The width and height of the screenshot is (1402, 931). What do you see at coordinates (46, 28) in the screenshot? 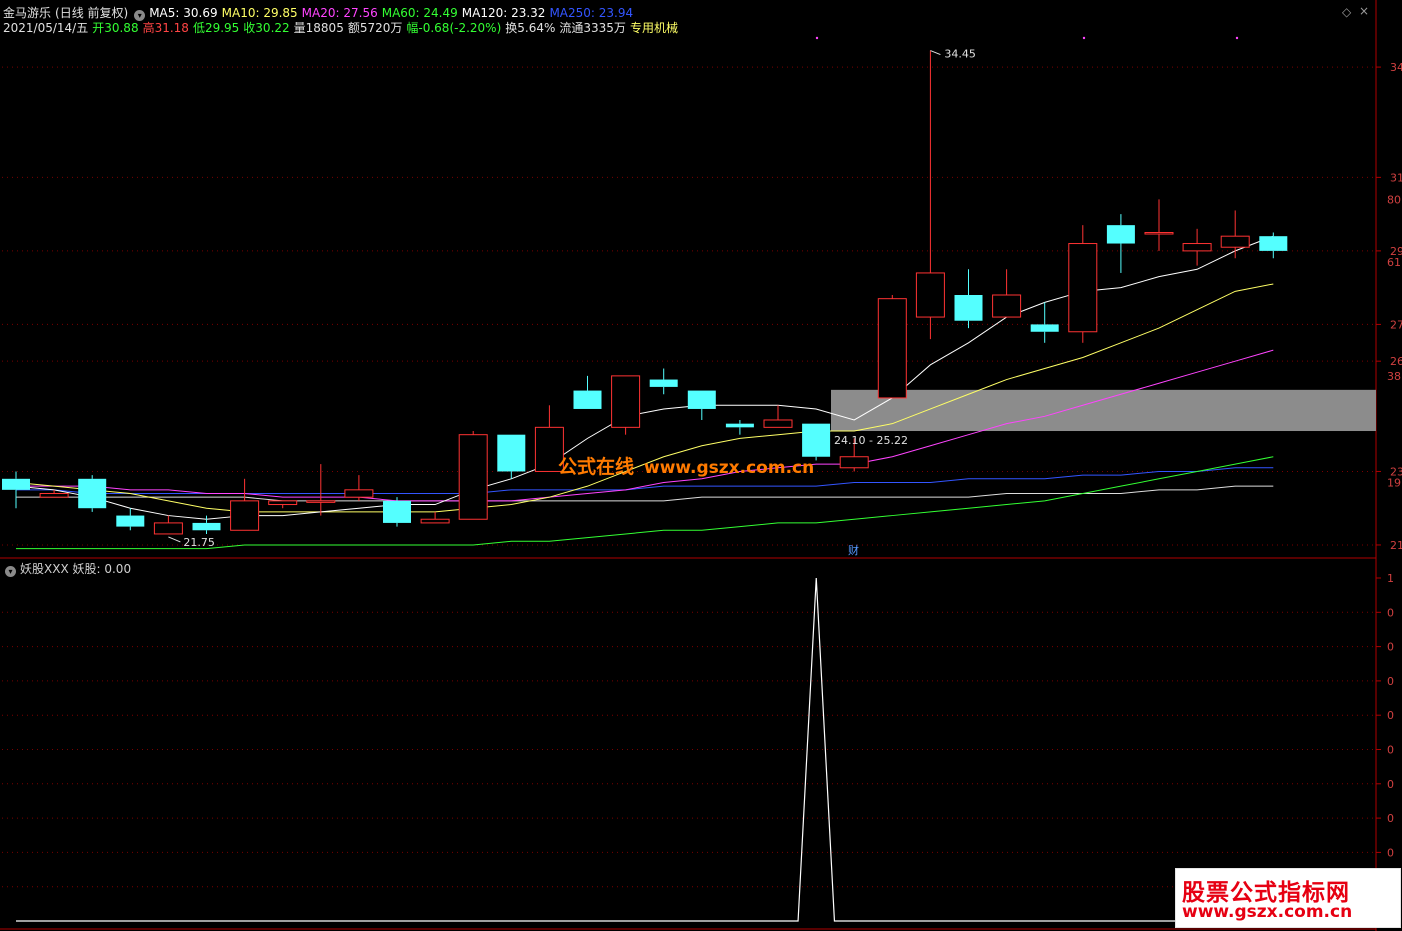
I see `quote-date: 2021/05/14/五` at bounding box center [46, 28].